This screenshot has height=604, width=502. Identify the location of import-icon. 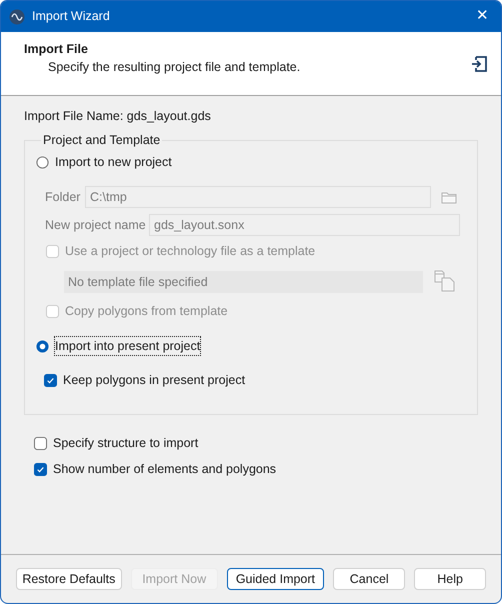
(480, 64).